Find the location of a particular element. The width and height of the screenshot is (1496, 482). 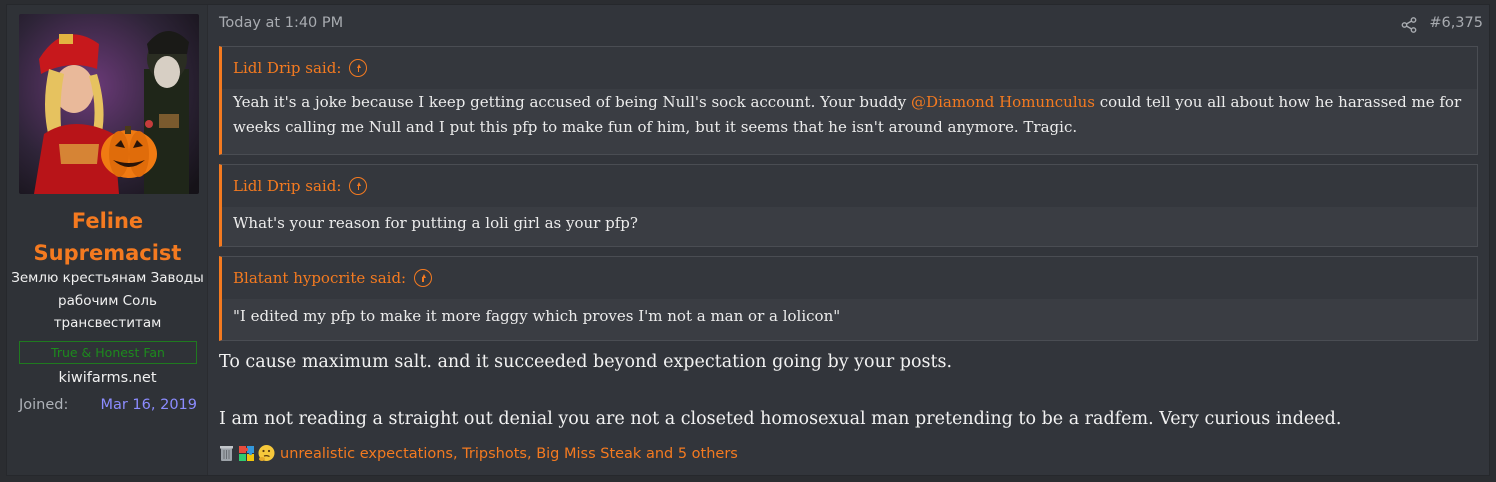

user-mention-link: @Diamond Homunculus is located at coordinates (1003, 102).